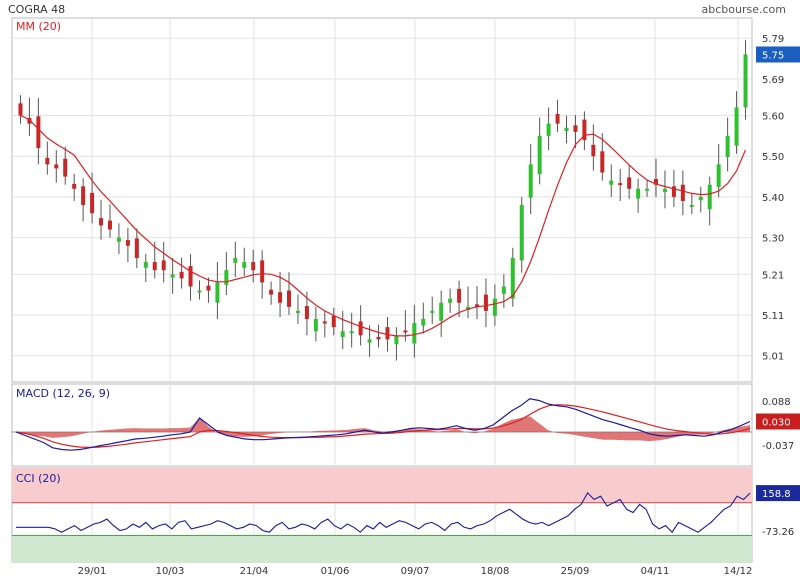 The height and width of the screenshot is (584, 800). I want to click on ma20-legend: MM (20), so click(38, 26).